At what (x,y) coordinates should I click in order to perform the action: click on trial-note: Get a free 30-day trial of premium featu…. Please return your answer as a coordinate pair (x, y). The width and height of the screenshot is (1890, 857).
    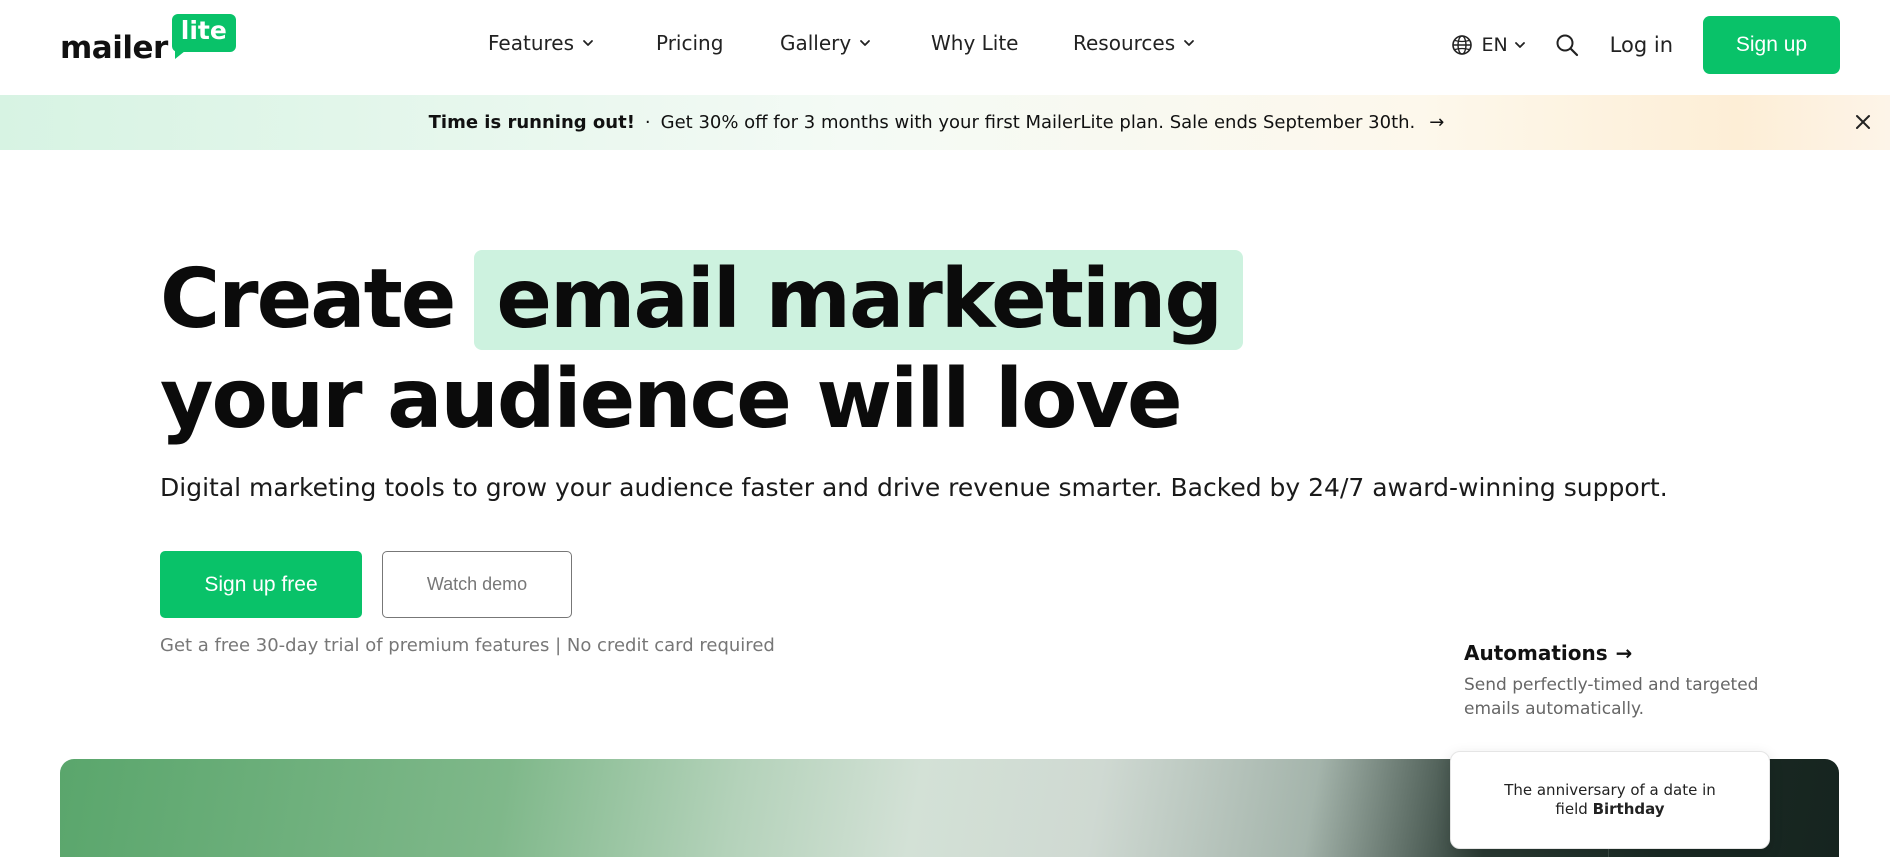
    Looking at the image, I should click on (467, 645).